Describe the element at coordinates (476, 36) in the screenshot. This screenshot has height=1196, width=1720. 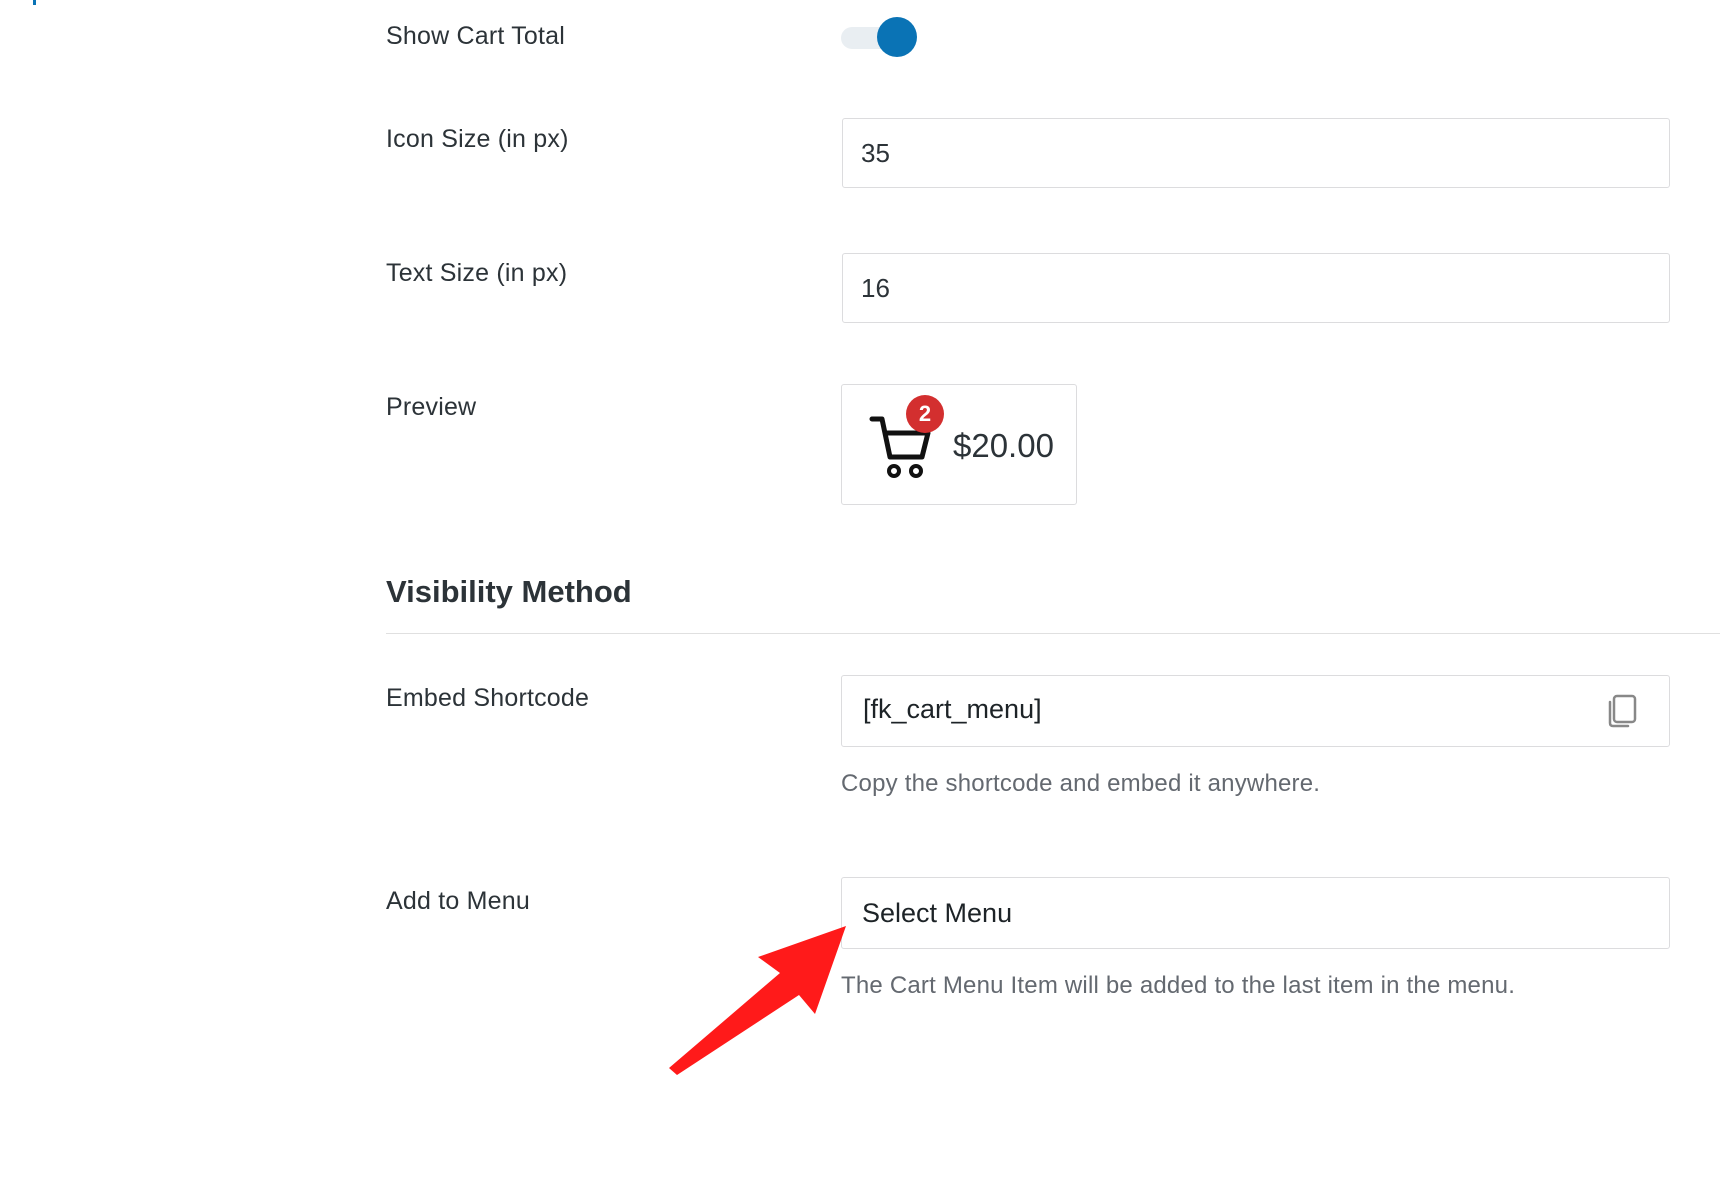
I see `show-cart-total-label: Show Cart Total` at that location.